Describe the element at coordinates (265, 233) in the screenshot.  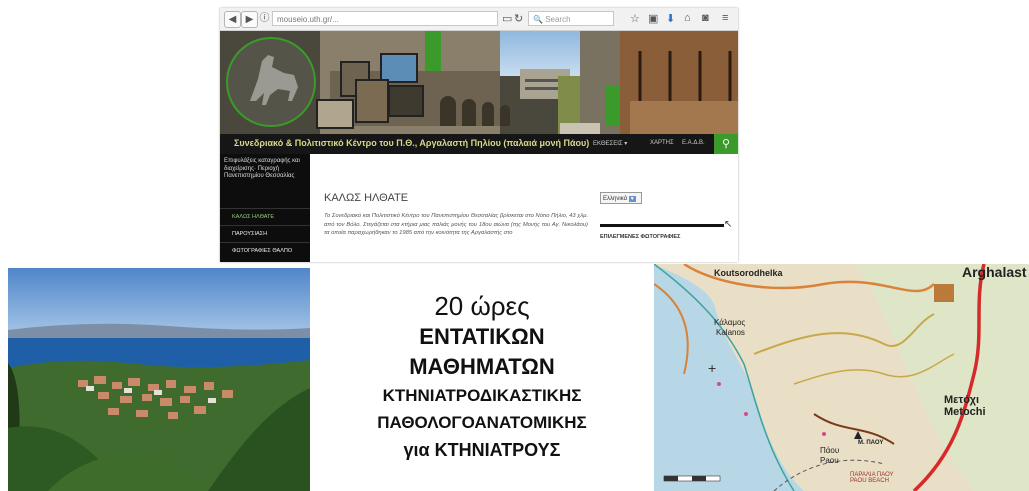
I see `sidebar-item-presentation: ΠΑΡΟΥΣΙΑΣΗ` at that location.